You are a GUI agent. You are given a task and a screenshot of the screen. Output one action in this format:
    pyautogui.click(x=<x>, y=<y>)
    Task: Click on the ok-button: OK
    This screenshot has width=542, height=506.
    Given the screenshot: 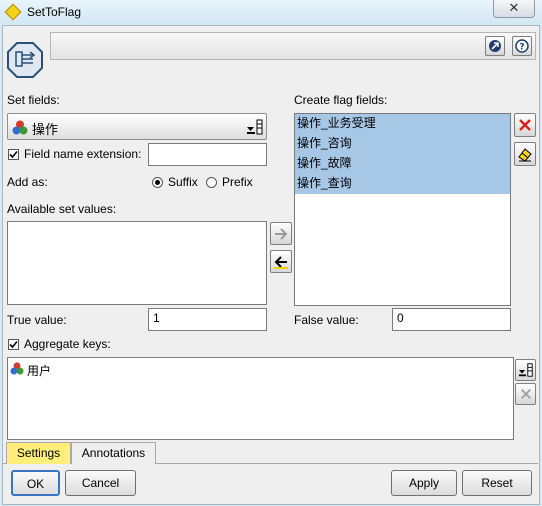 What is the action you would take?
    pyautogui.click(x=35, y=483)
    